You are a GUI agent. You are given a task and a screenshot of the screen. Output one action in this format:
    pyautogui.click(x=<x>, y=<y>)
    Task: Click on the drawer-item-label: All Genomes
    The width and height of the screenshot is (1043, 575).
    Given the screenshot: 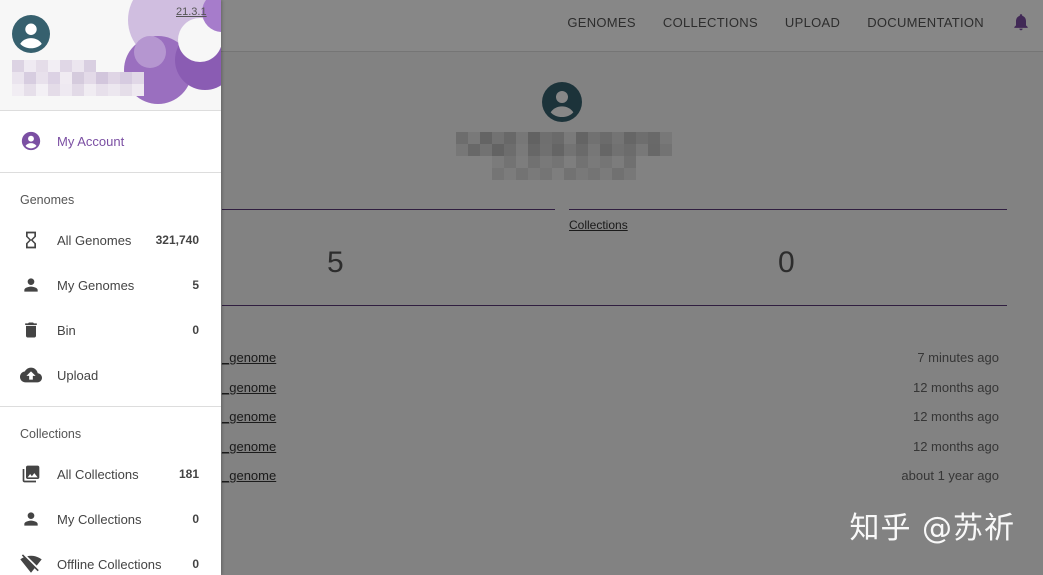 What is the action you would take?
    pyautogui.click(x=94, y=240)
    